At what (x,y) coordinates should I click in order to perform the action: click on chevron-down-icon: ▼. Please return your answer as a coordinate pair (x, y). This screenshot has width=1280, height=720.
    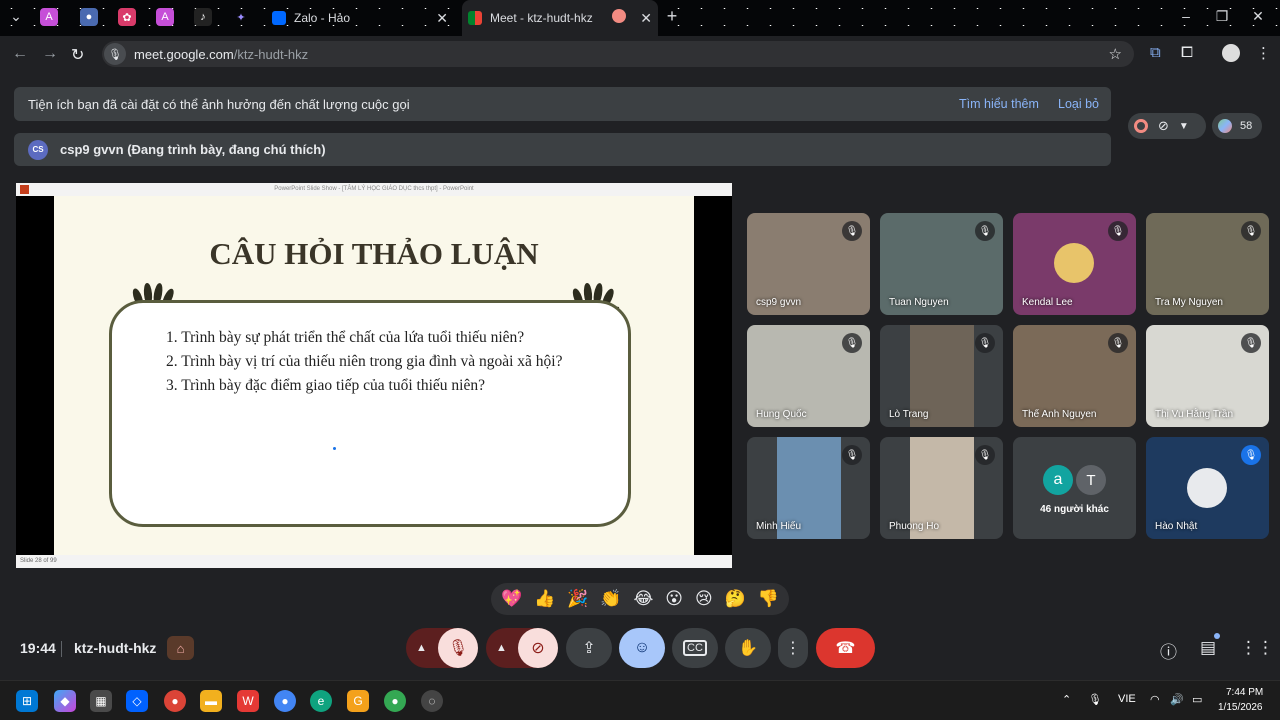
    Looking at the image, I should click on (1184, 126).